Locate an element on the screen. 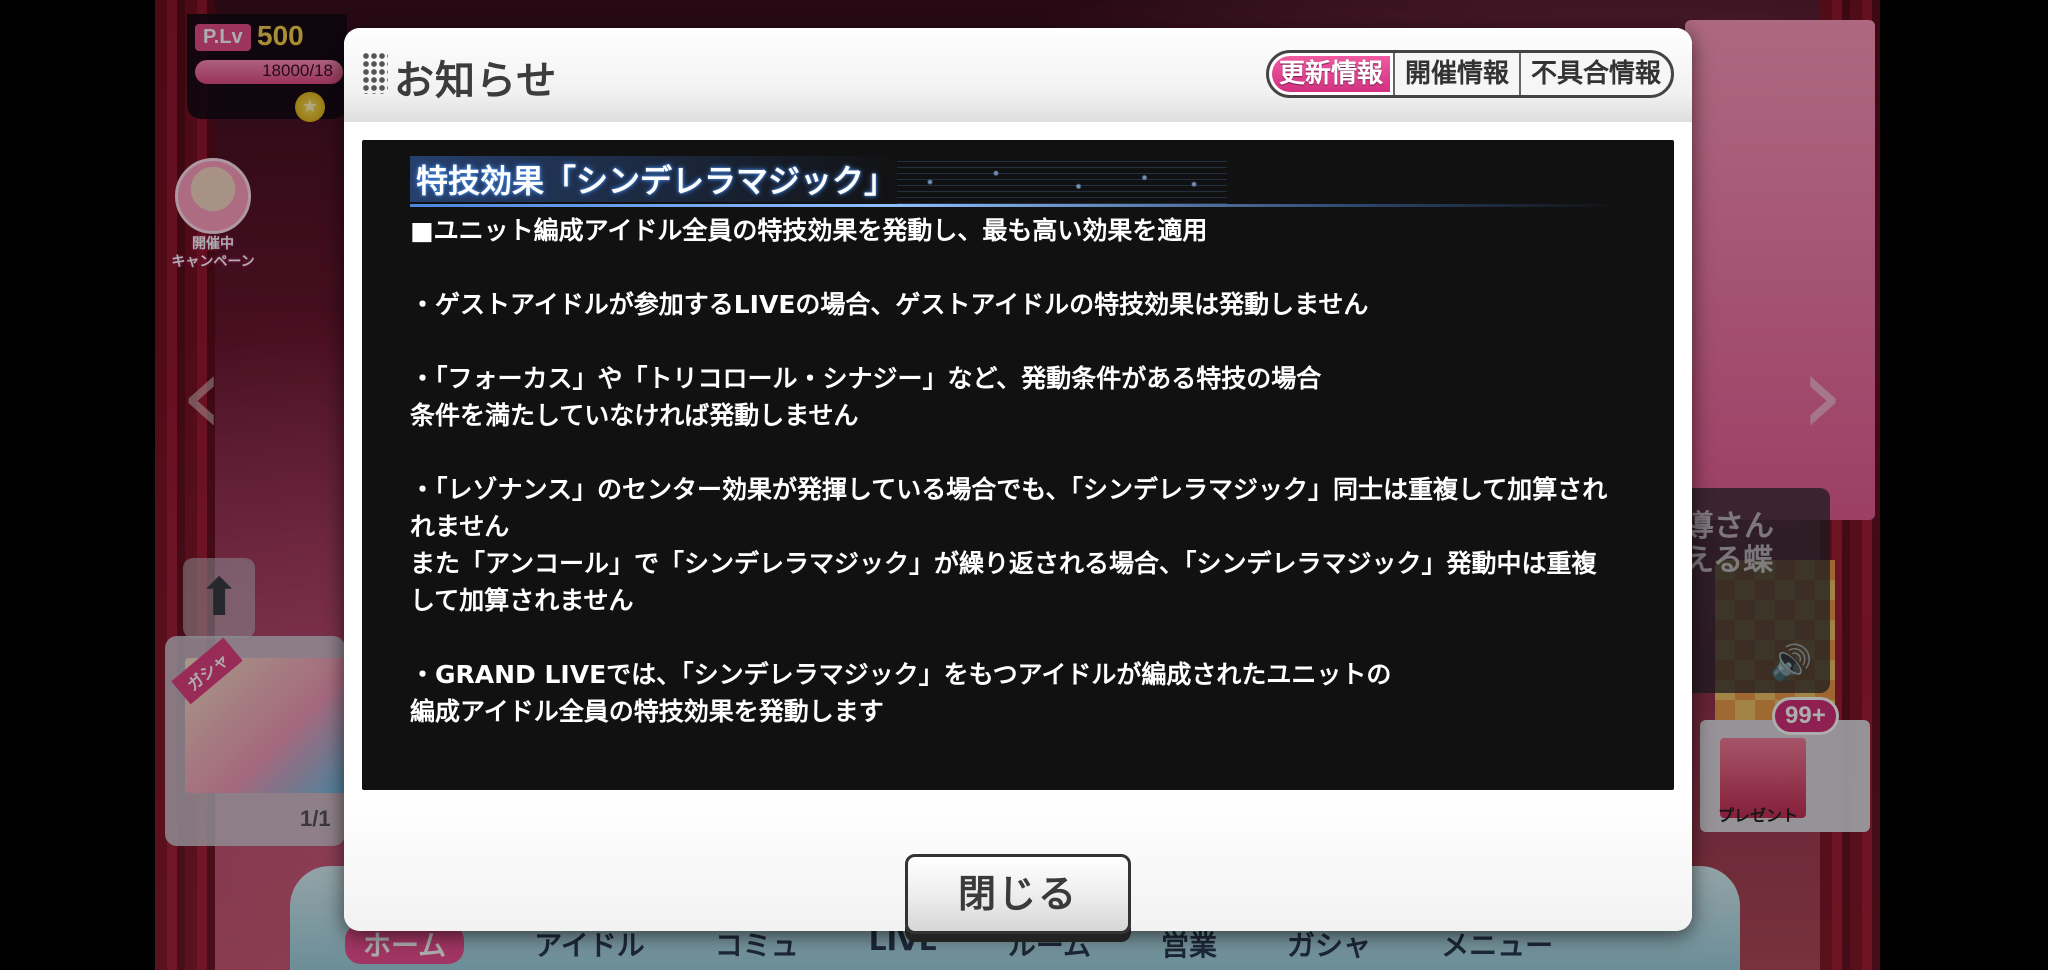 Image resolution: width=2048 pixels, height=970 pixels. body-line: れません is located at coordinates (460, 526).